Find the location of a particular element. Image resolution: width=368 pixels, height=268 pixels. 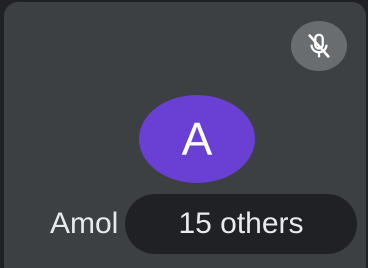

participant-name: Amol is located at coordinates (84, 223).